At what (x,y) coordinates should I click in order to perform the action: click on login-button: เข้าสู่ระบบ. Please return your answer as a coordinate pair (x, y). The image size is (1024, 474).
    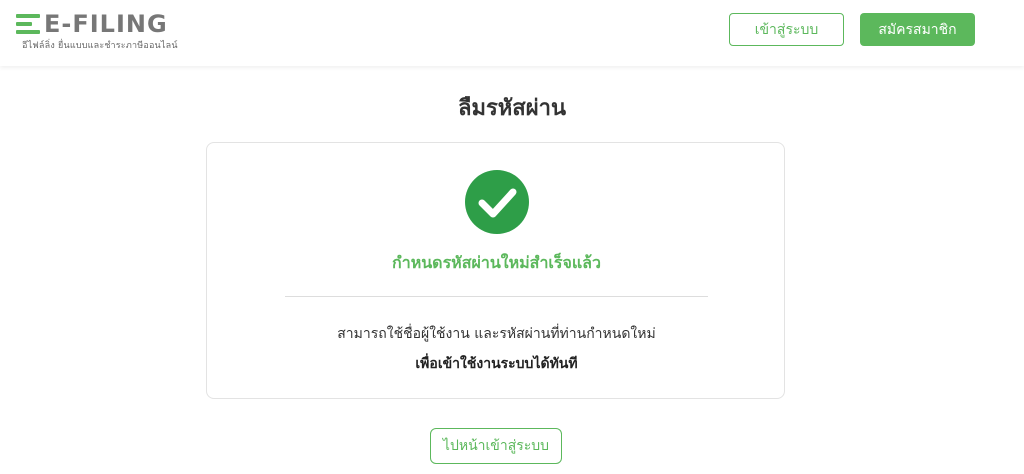
    Looking at the image, I should click on (786, 29).